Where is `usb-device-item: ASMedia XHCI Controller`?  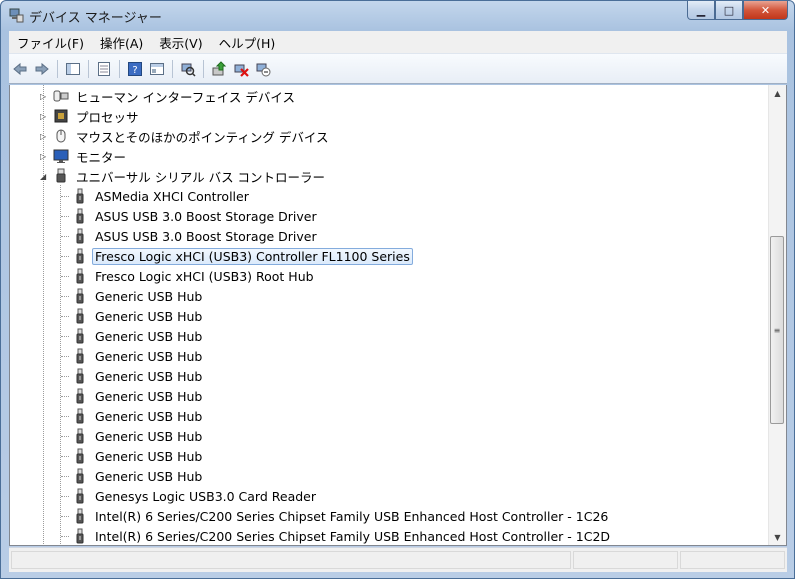
usb-device-item: ASMedia XHCI Controller is located at coordinates (162, 196).